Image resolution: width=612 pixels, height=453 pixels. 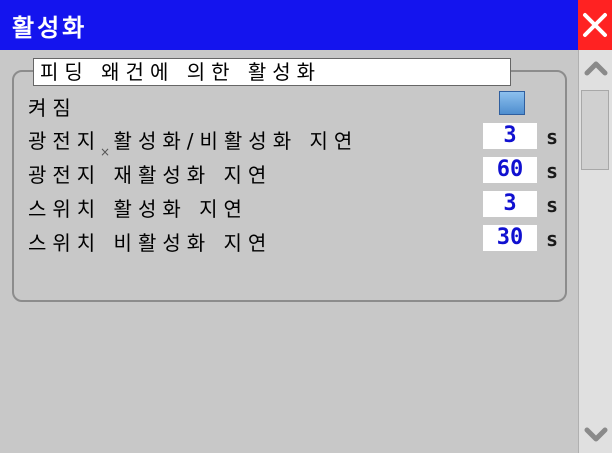 I want to click on close-icon, so click(x=595, y=25).